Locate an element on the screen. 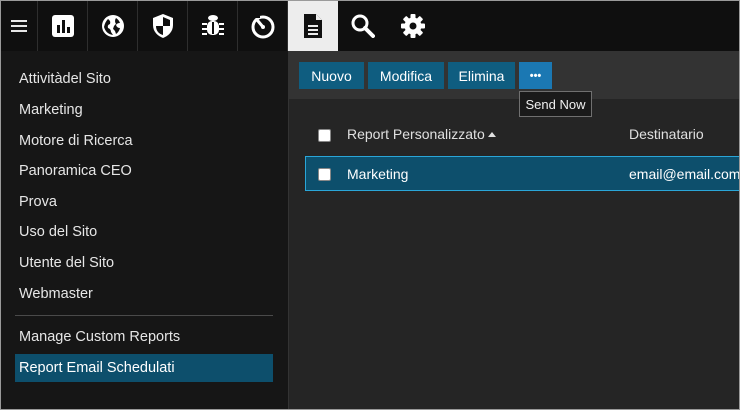 Image resolution: width=740 pixels, height=410 pixels. top-toolbar is located at coordinates (370, 26).